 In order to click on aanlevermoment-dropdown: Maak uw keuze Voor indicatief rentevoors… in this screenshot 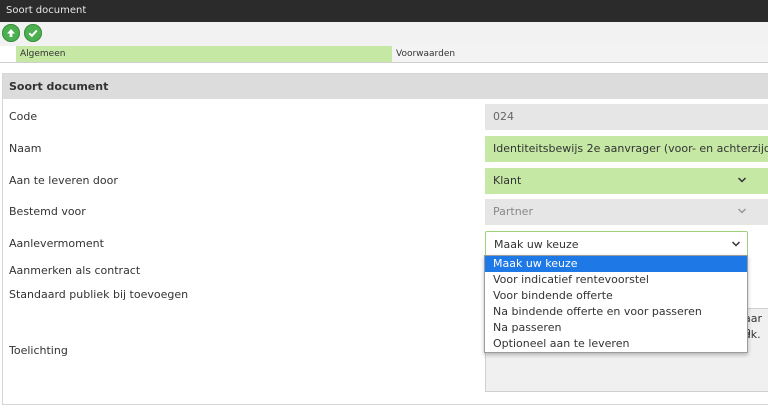, I will do `click(616, 304)`.